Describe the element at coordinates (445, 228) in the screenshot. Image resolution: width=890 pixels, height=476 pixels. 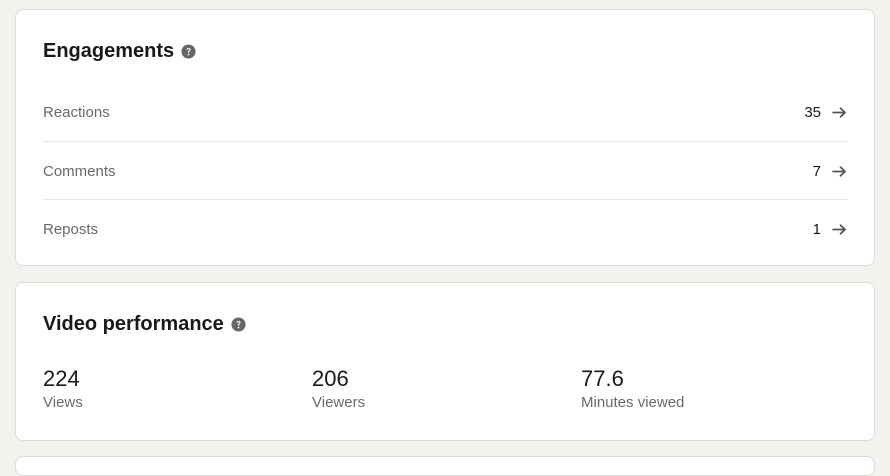
I see `reposts-row: Reposts 1` at that location.